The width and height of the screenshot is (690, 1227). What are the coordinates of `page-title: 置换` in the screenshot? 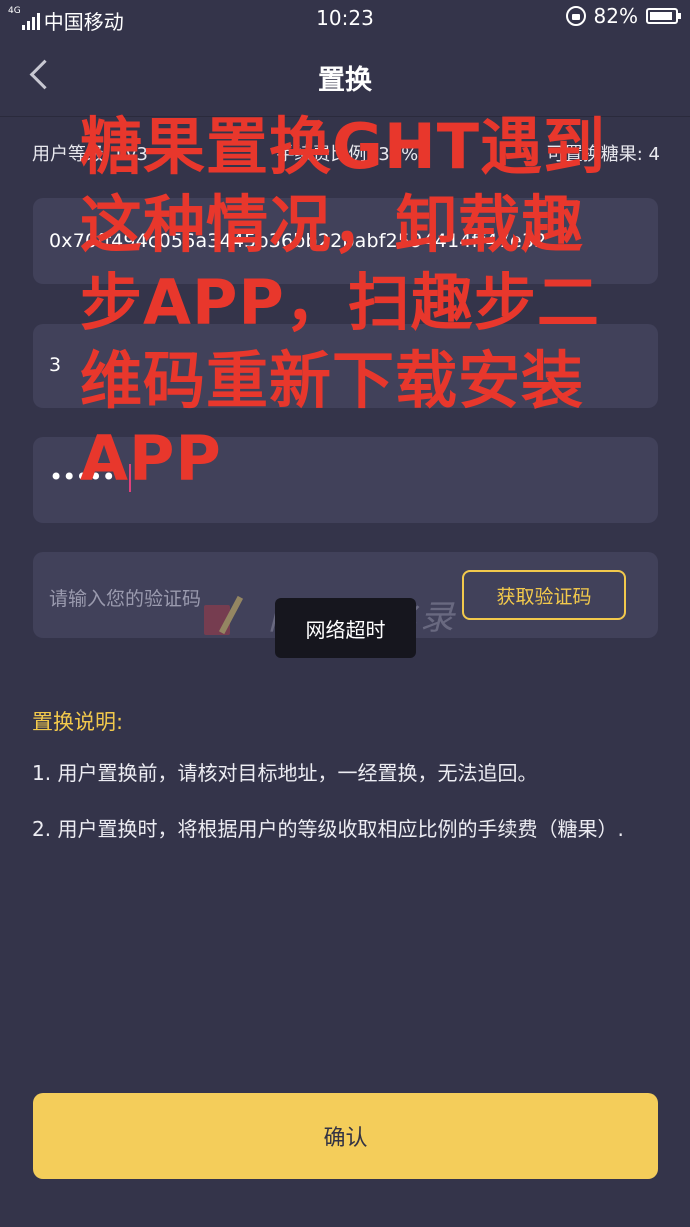 It's located at (345, 80).